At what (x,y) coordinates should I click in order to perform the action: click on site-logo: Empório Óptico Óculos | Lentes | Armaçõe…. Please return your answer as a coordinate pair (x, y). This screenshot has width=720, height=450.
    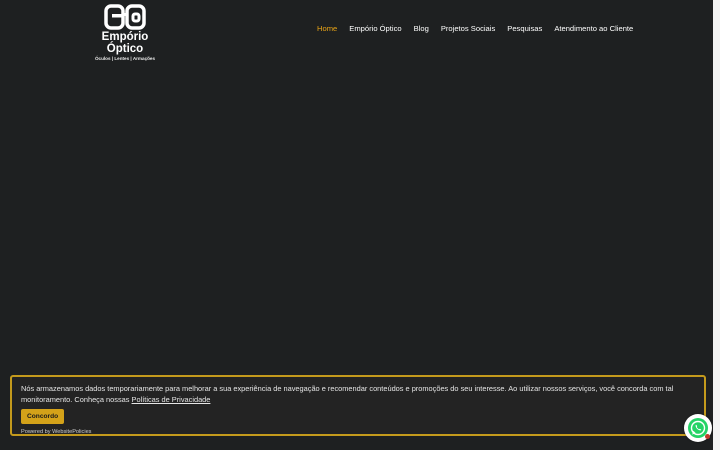
    Looking at the image, I should click on (125, 32).